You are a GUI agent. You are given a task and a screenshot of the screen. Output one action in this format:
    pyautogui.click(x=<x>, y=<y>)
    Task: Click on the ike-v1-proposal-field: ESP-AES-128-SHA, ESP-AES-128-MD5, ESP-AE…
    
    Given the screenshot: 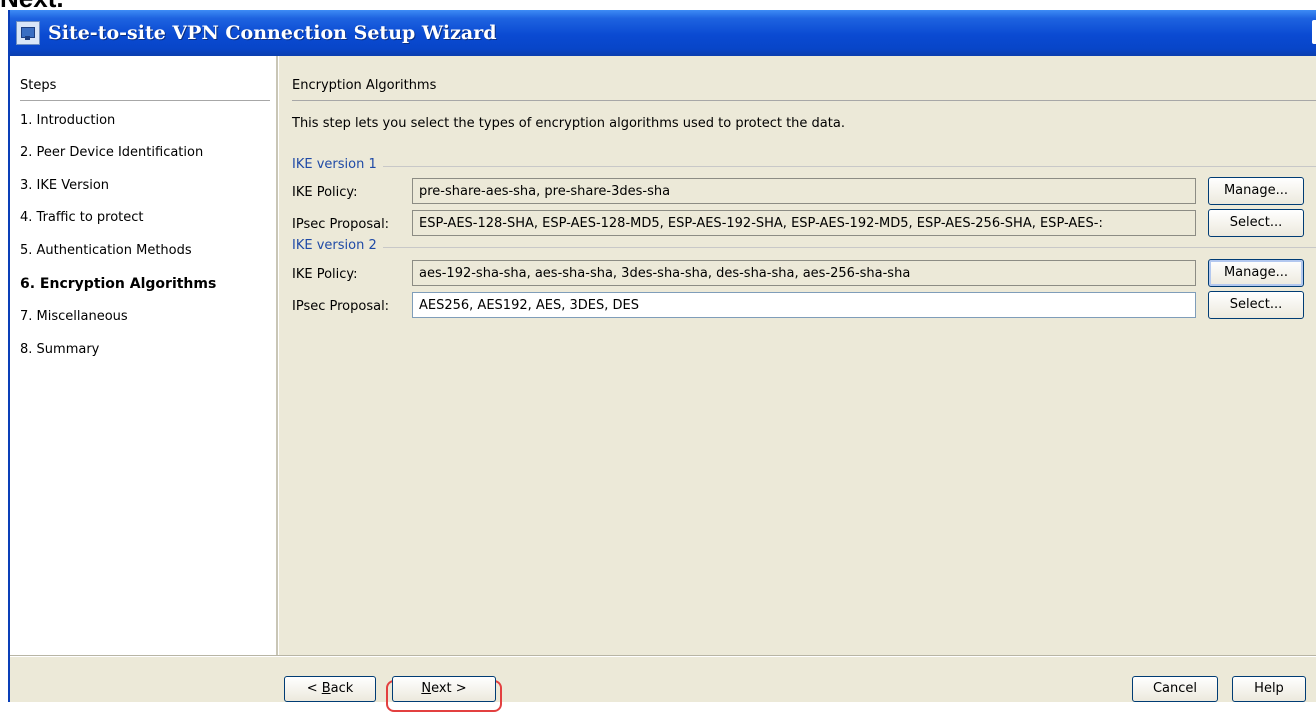 What is the action you would take?
    pyautogui.click(x=804, y=223)
    